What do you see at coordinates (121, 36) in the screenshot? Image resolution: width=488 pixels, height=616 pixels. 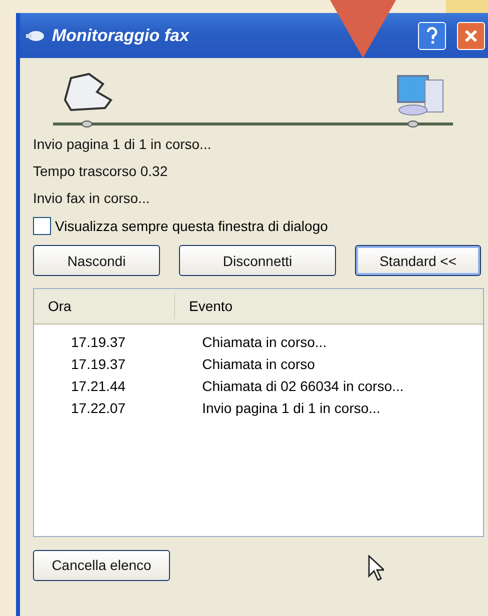 I see `window-title: Monitoraggio fax` at bounding box center [121, 36].